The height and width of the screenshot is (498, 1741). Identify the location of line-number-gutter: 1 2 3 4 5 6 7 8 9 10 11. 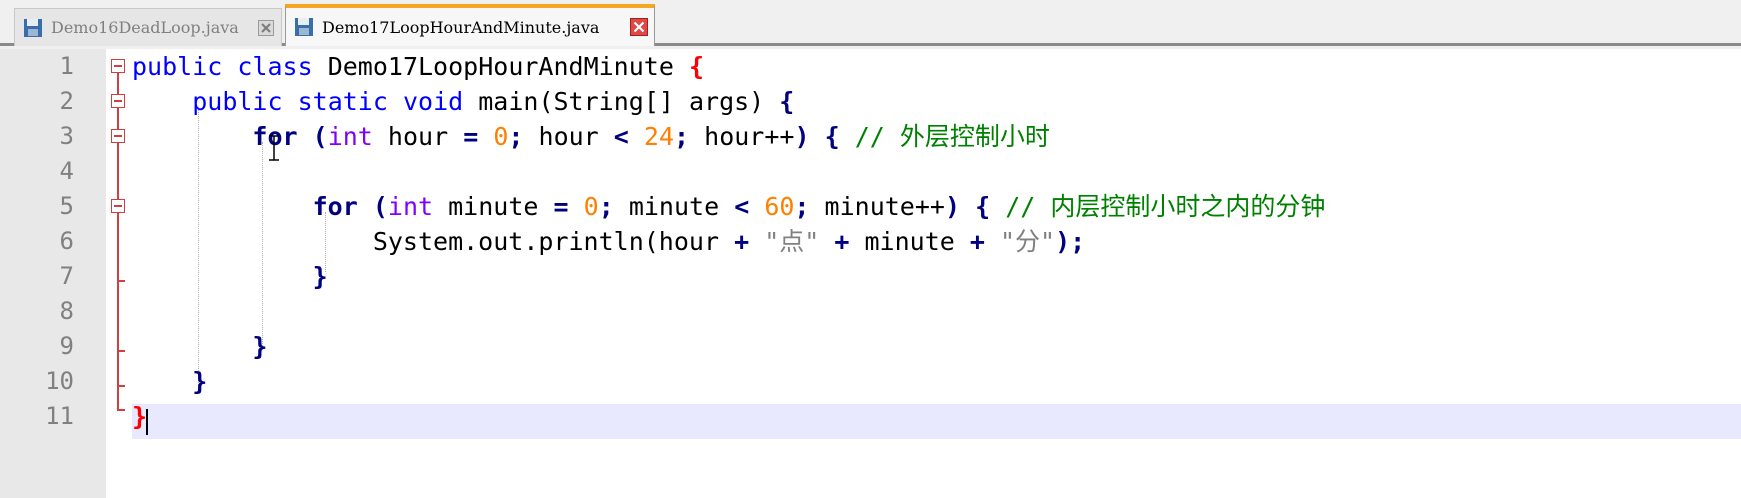
(53, 273).